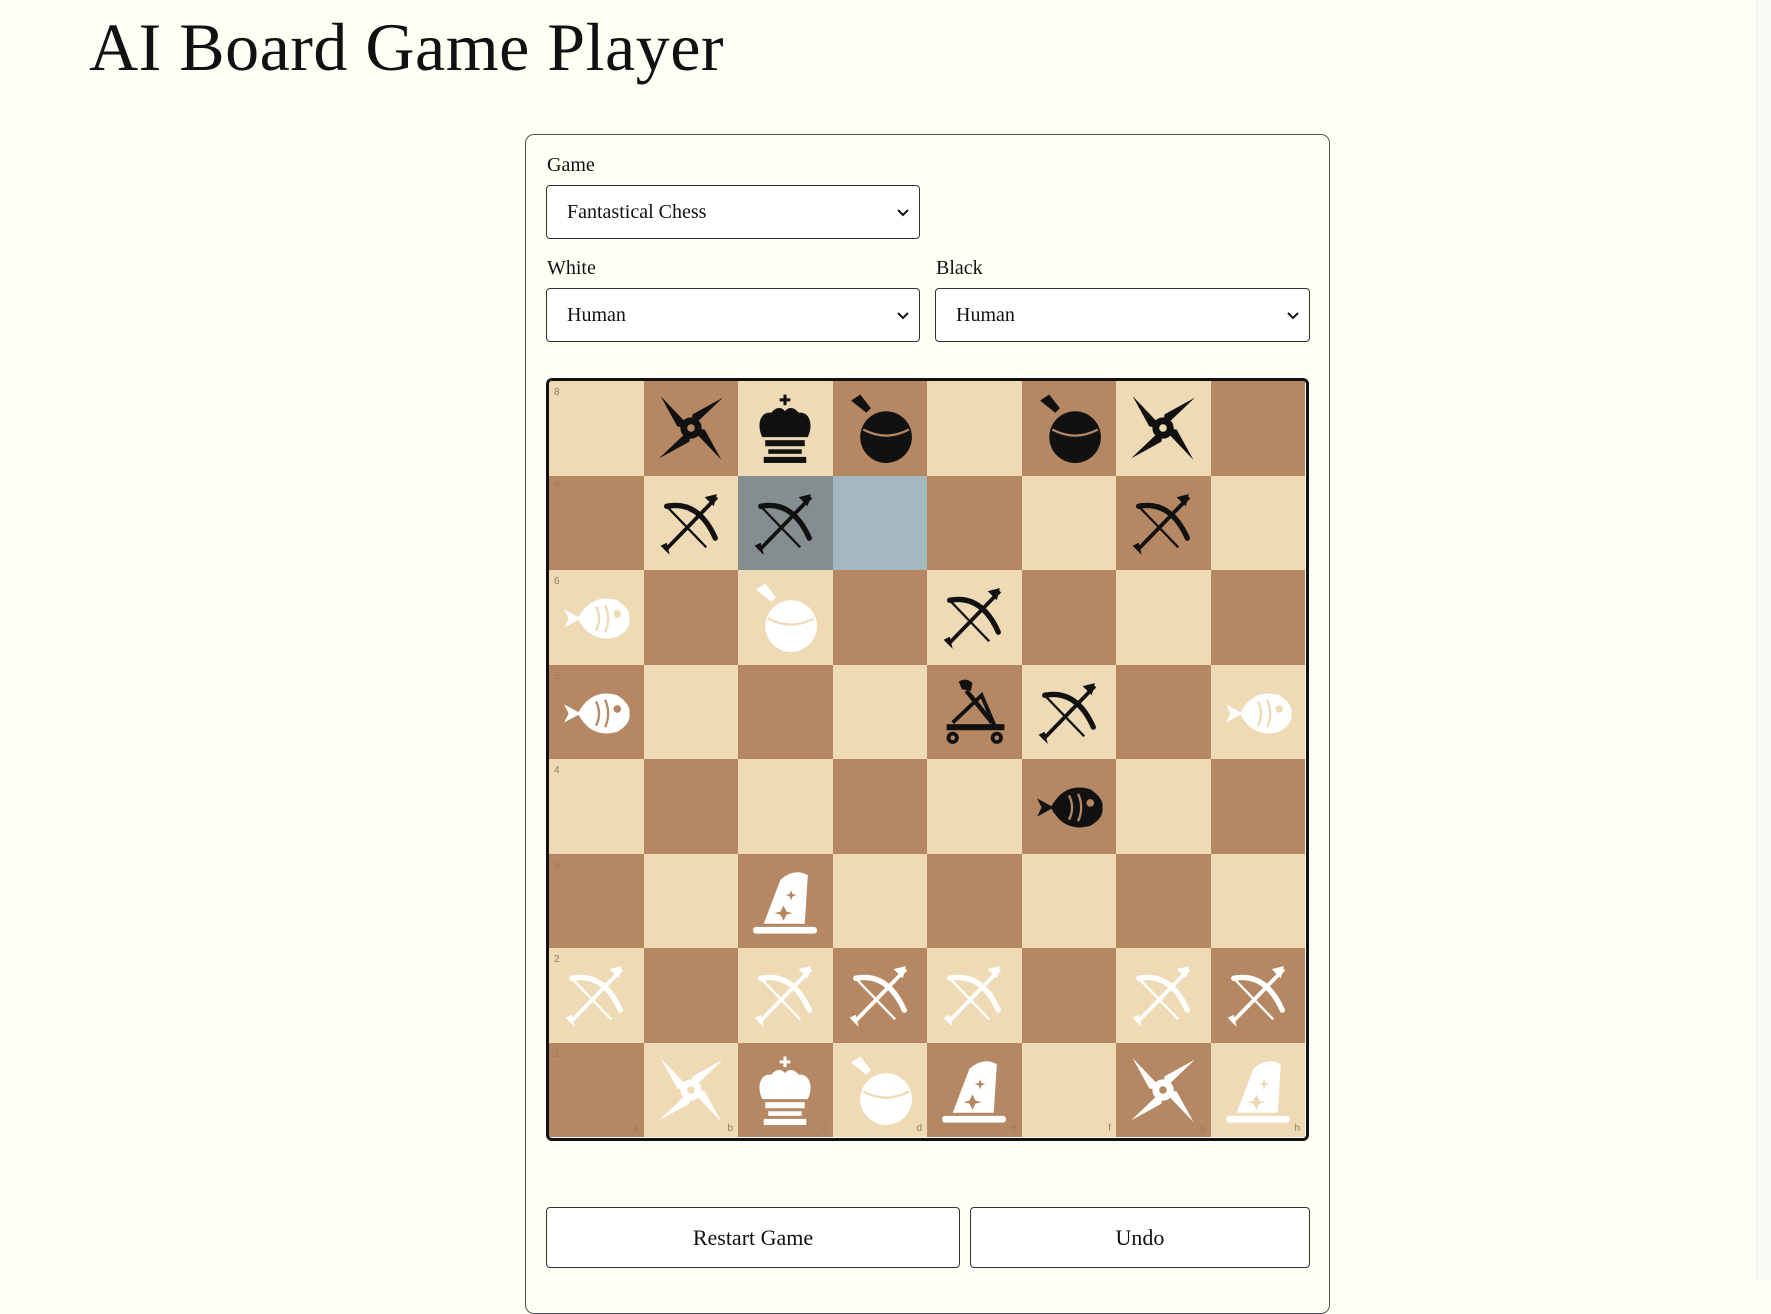 The width and height of the screenshot is (1771, 1314). Describe the element at coordinates (733, 315) in the screenshot. I see `white-player-select: Human` at that location.